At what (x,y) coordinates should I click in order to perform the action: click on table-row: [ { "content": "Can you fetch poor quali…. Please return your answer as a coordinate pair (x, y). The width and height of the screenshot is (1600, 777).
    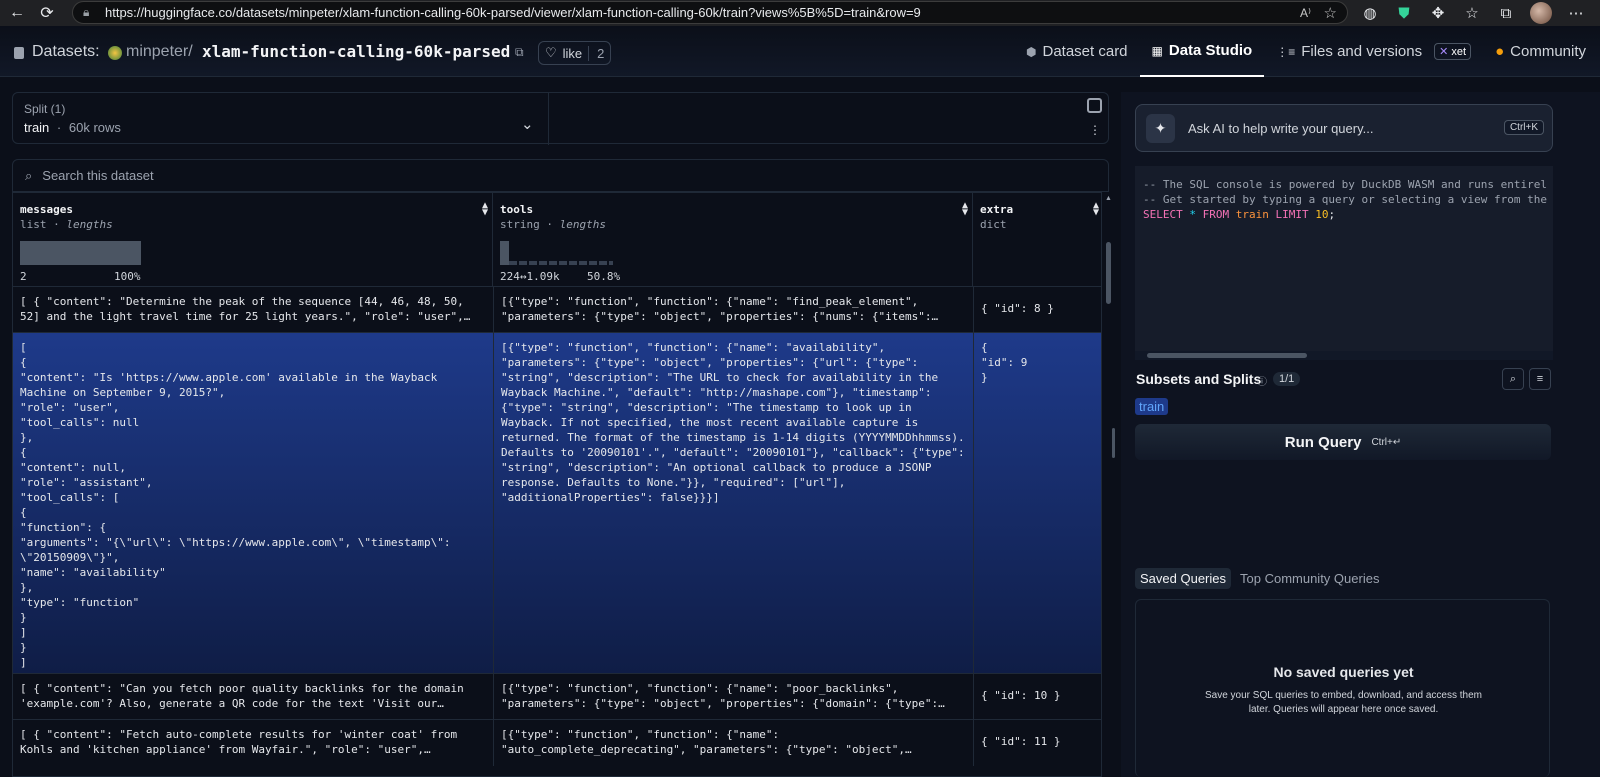
    Looking at the image, I should click on (557, 697).